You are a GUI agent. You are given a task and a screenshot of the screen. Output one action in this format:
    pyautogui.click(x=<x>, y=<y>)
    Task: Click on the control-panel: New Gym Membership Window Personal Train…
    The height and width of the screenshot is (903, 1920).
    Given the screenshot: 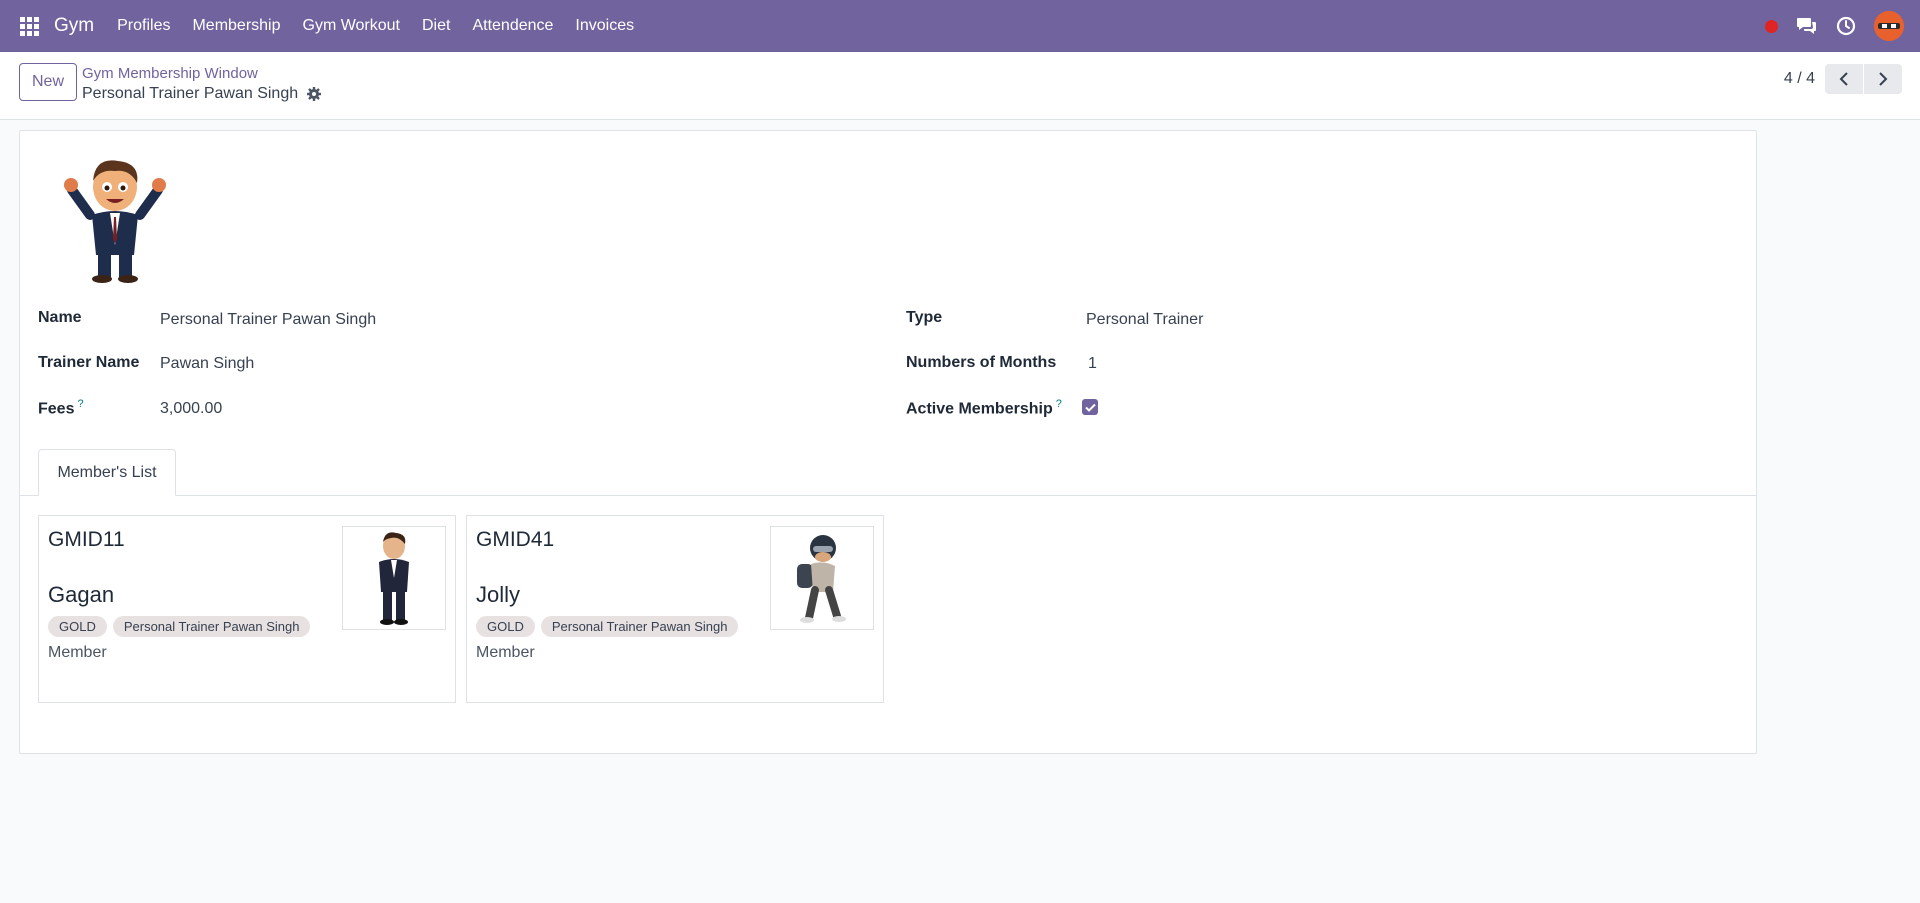 What is the action you would take?
    pyautogui.click(x=960, y=86)
    